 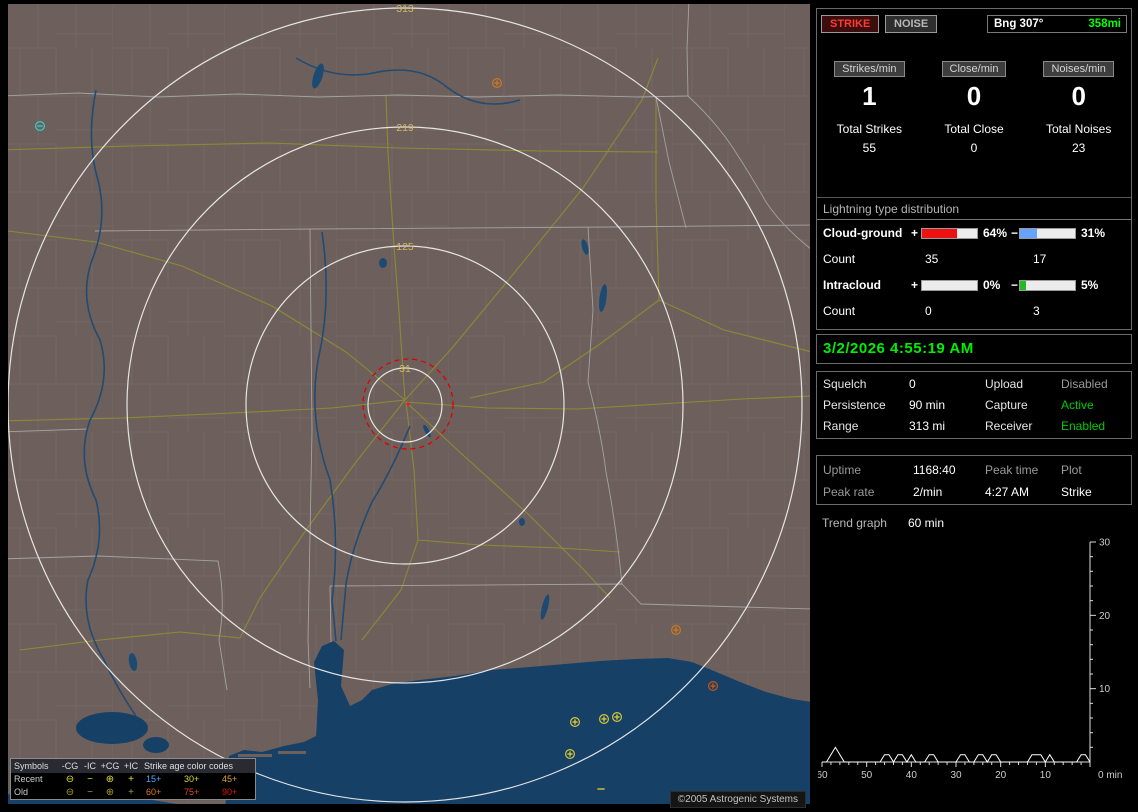 I want to click on trend-header: Trend graph 60 min, so click(x=974, y=523).